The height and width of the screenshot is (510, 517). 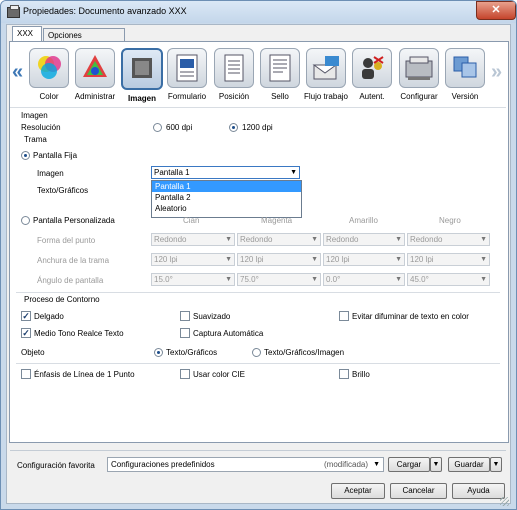 I want to click on res-600-radio, so click(x=157, y=127).